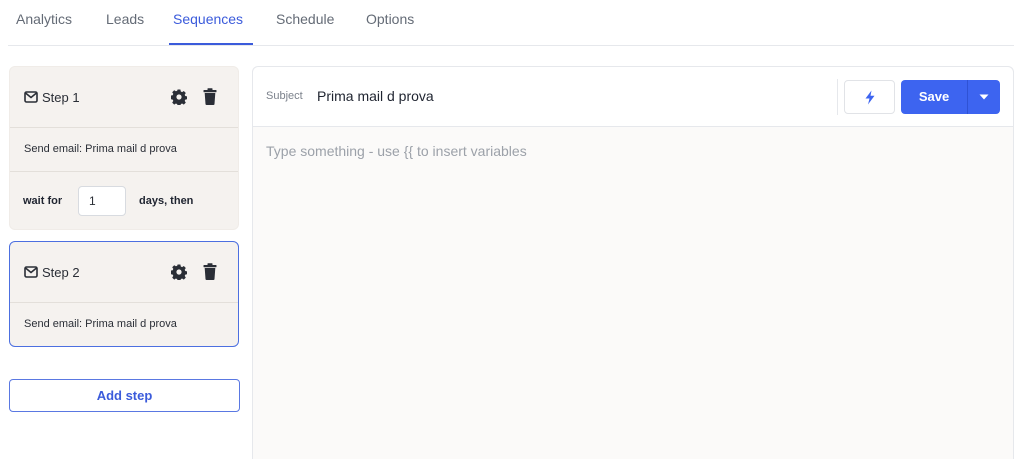 Image resolution: width=1024 pixels, height=459 pixels. Describe the element at coordinates (125, 19) in the screenshot. I see `tab-leads: Leads` at that location.